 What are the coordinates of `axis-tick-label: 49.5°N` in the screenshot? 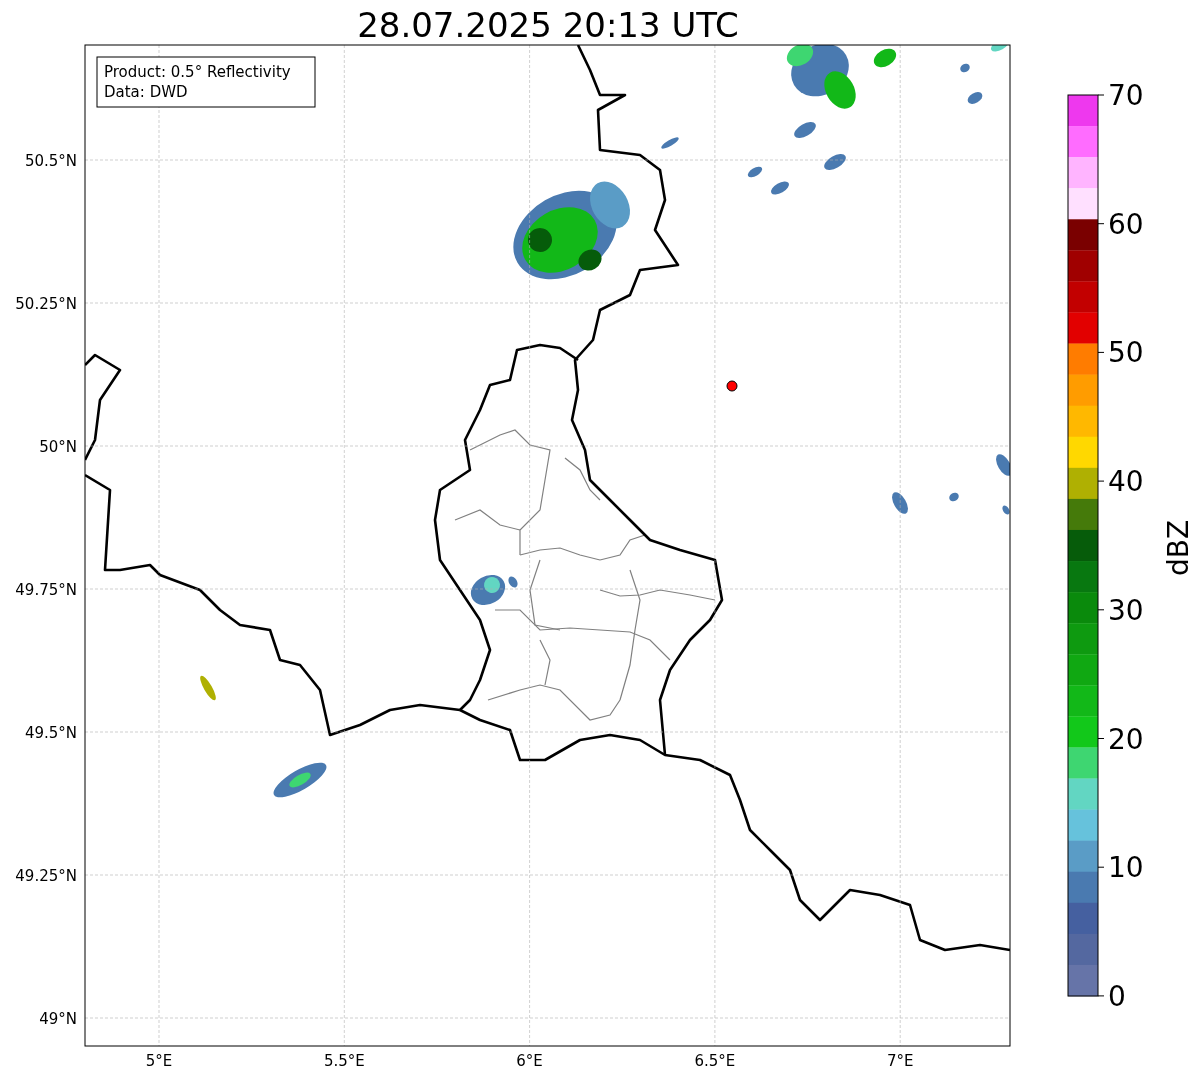 It's located at (50, 733).